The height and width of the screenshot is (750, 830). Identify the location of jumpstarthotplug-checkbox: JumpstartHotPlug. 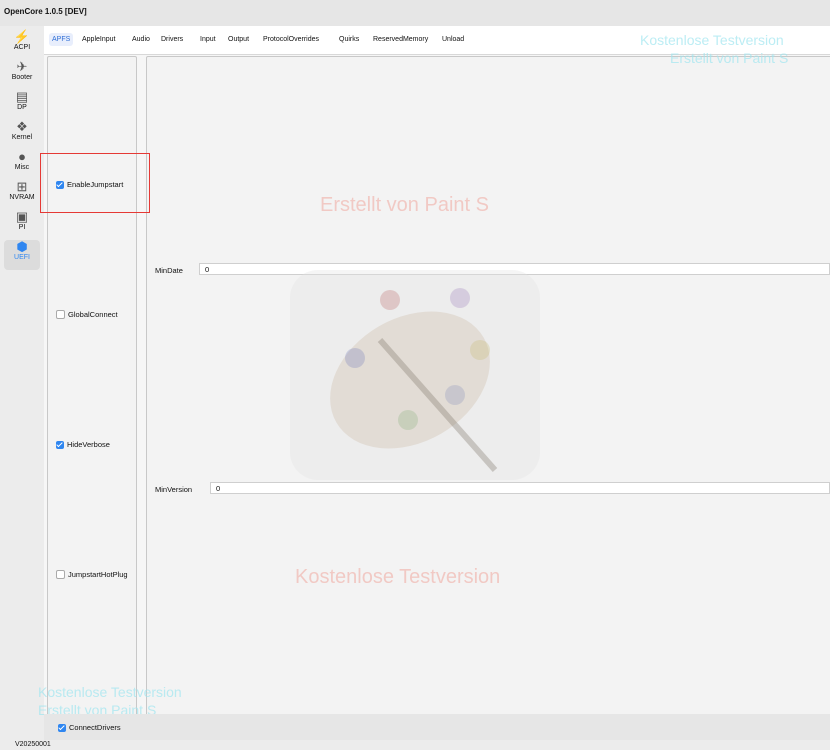
(92, 574).